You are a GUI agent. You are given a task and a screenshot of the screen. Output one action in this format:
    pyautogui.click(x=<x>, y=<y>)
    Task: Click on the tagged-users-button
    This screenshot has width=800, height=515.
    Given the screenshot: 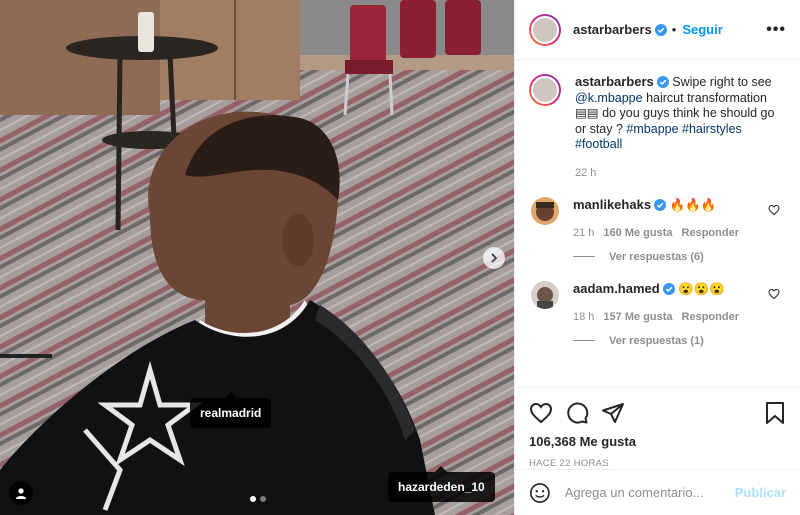 What is the action you would take?
    pyautogui.click(x=21, y=493)
    